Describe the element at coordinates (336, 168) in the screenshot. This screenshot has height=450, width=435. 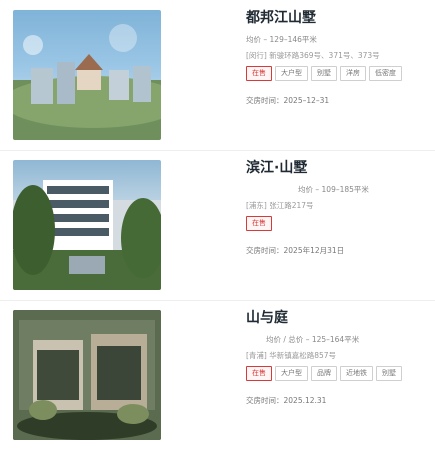
I see `listing-title: 滨江·山墅` at that location.